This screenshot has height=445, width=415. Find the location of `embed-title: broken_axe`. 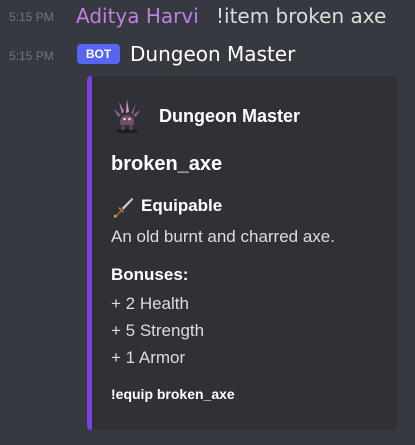

embed-title: broken_axe is located at coordinates (167, 164).